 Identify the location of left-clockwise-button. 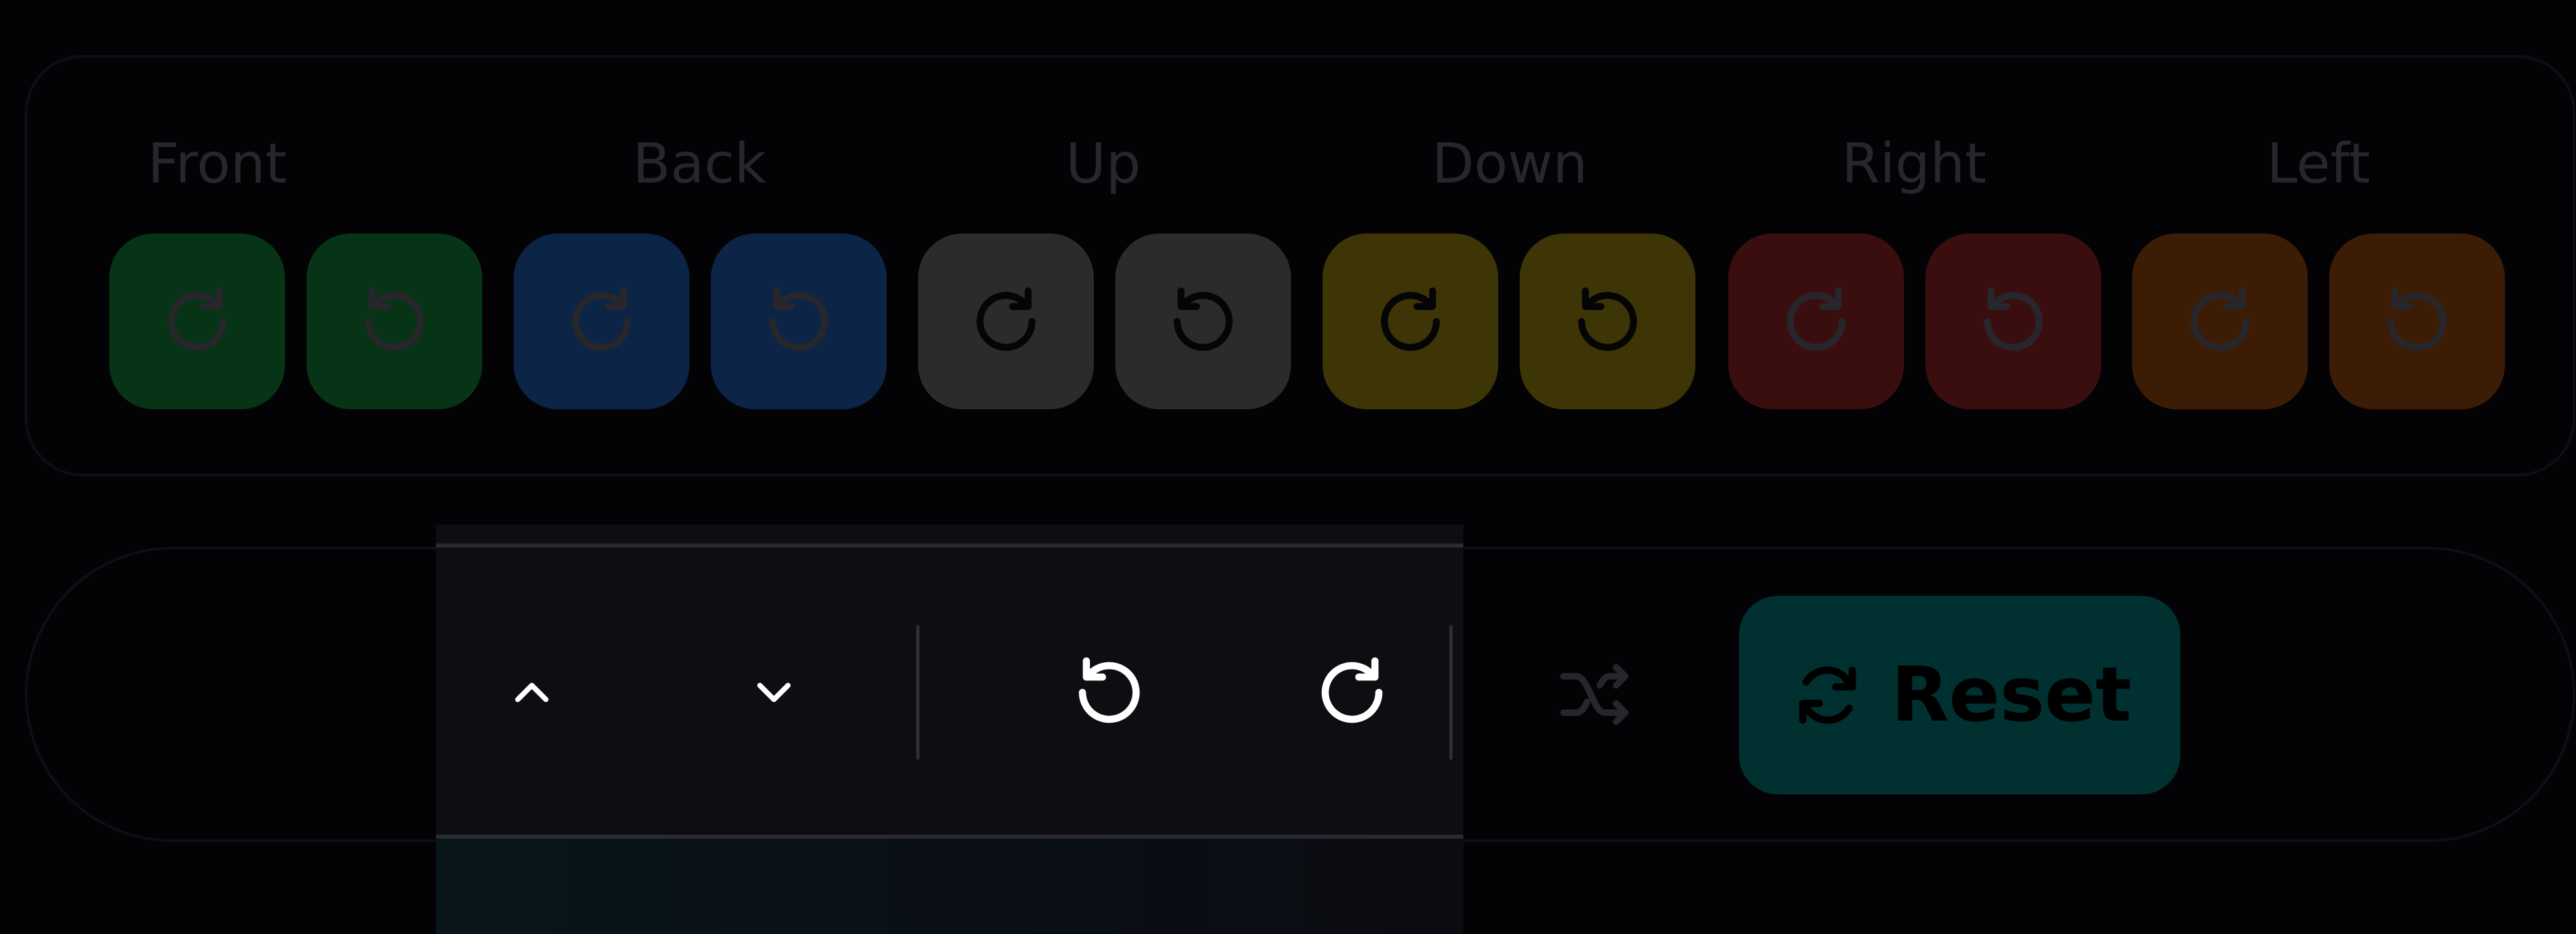
(2220, 321).